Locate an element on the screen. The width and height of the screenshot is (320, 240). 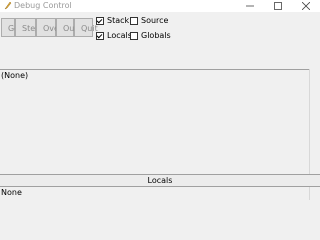
locals-label: Locals is located at coordinates (119, 35).